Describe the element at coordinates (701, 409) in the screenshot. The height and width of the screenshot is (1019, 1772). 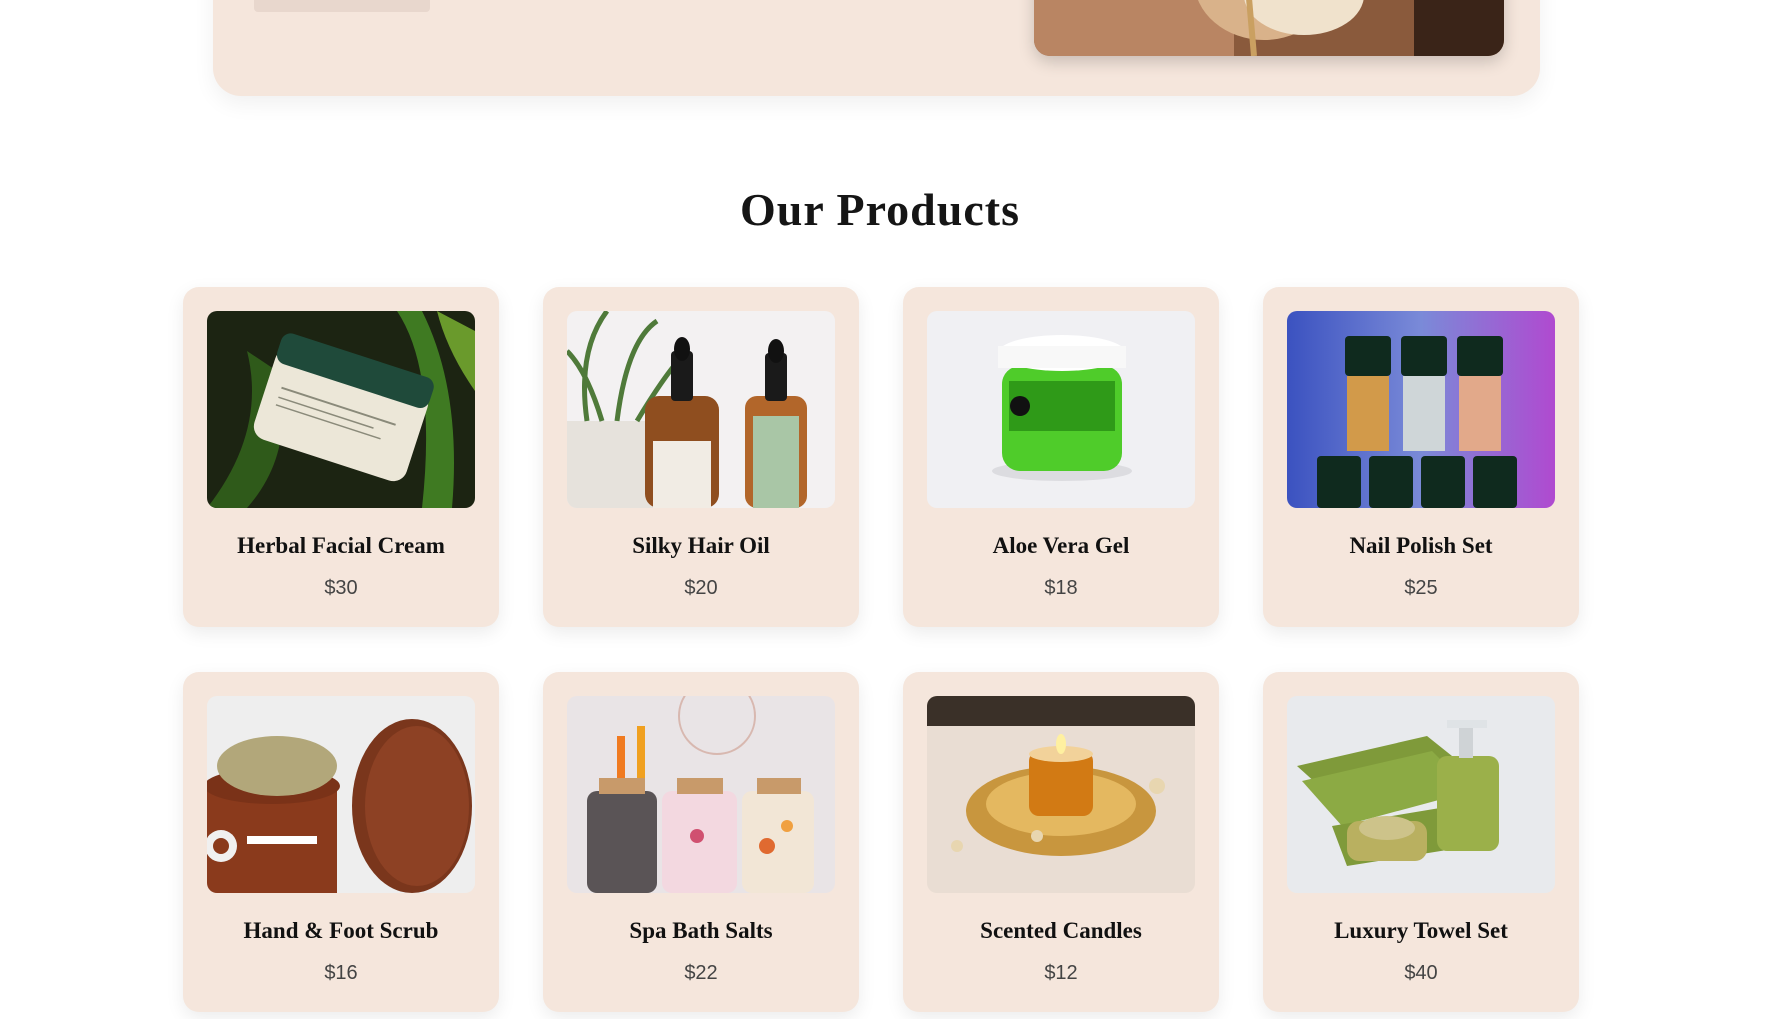
I see `product-image-silky-hair-oil` at that location.